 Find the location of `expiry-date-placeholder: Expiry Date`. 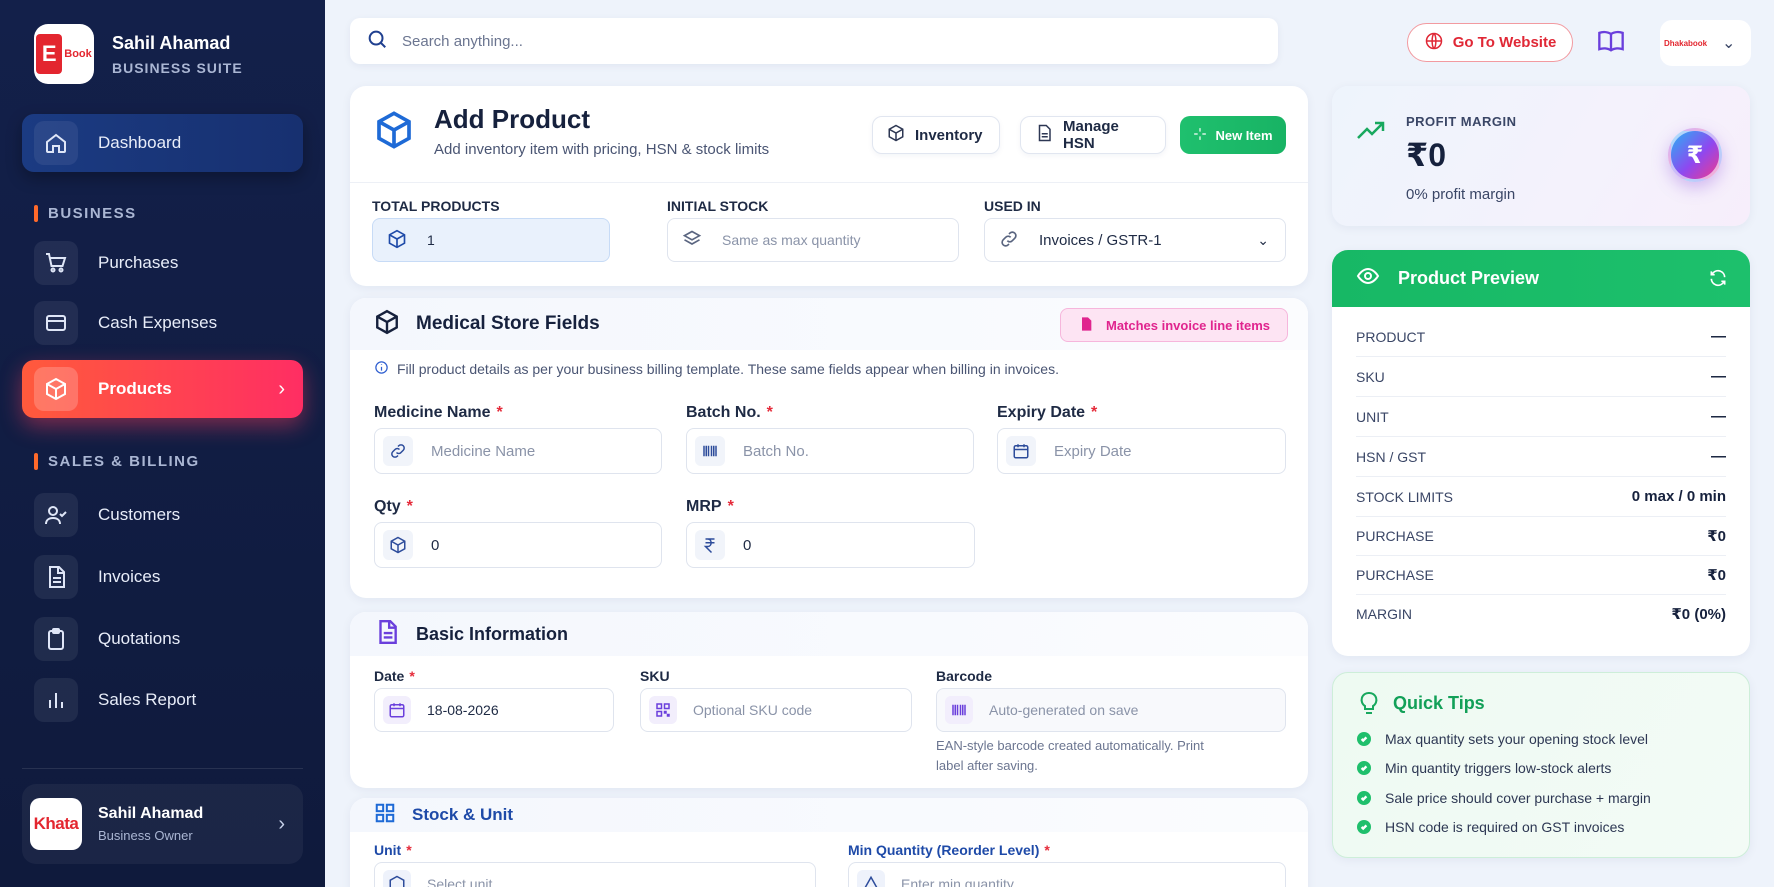

expiry-date-placeholder: Expiry Date is located at coordinates (1093, 451).